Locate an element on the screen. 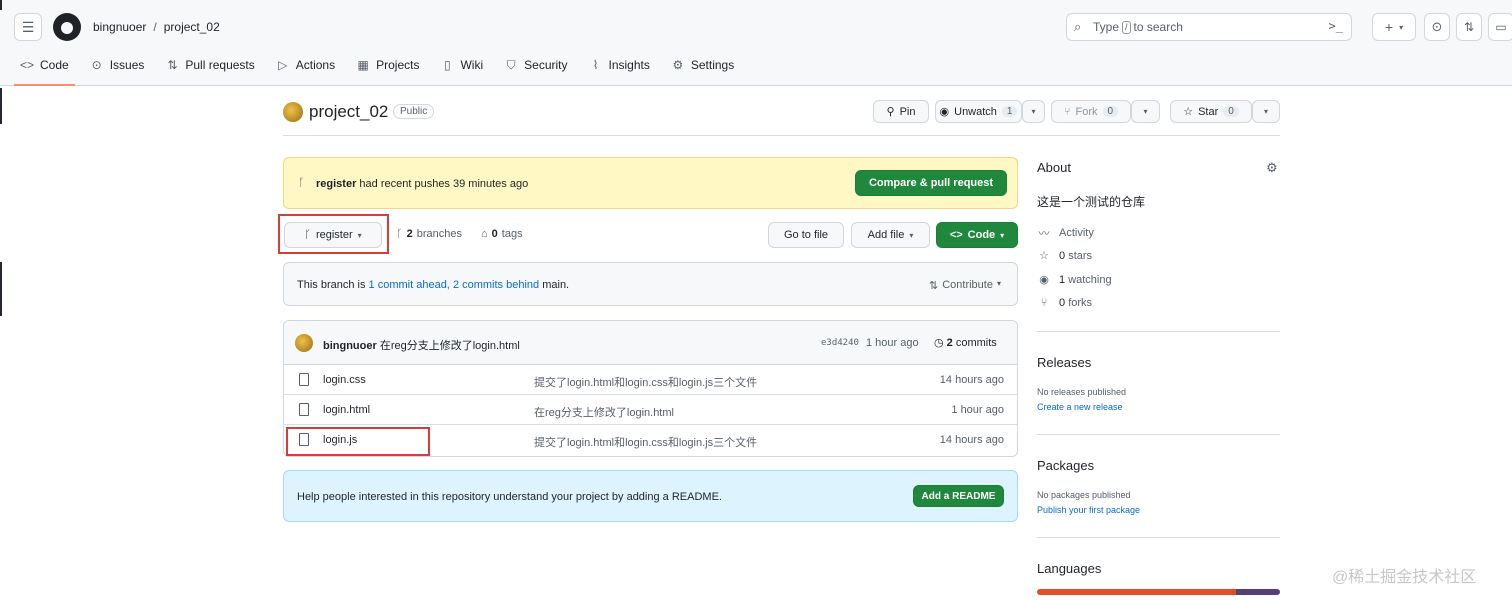 The image size is (1512, 600). add-file-button: Add file ▾ is located at coordinates (890, 235).